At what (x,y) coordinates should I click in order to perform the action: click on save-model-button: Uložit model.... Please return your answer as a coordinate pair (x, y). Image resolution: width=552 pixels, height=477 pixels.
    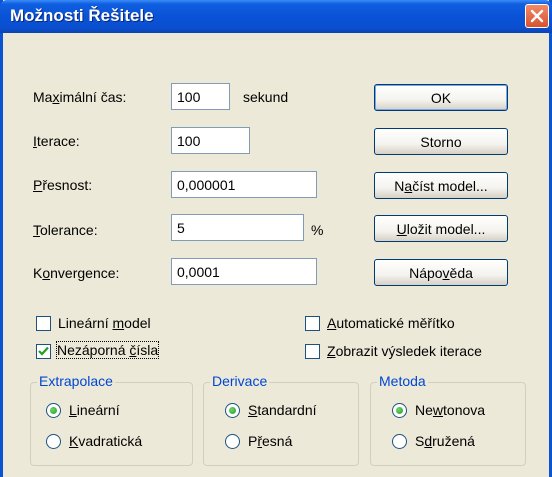
    Looking at the image, I should click on (441, 228).